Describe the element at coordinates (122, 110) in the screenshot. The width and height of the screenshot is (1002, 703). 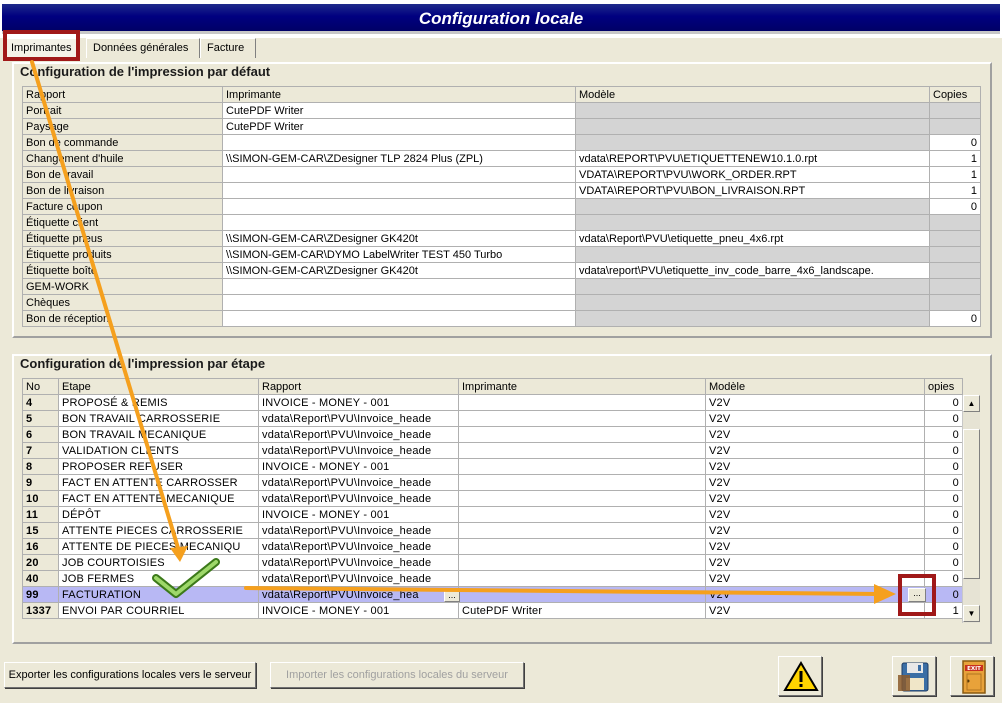
I see `rapport-cell: Portrait` at that location.